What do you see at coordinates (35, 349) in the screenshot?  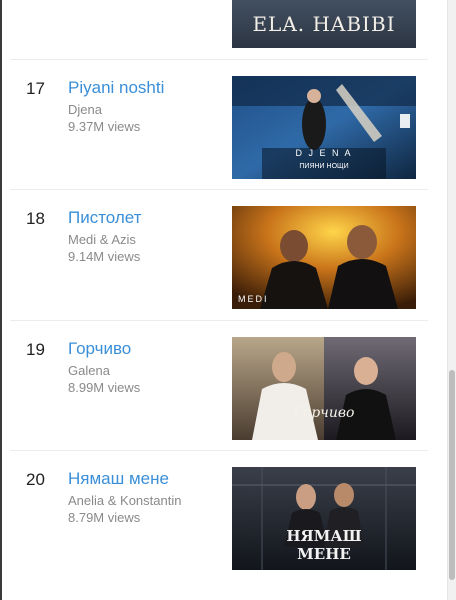 I see `rank-number: 19` at bounding box center [35, 349].